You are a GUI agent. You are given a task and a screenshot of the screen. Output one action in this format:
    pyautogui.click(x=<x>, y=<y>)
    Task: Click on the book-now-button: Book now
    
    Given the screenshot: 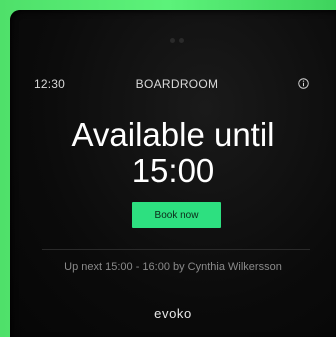 What is the action you would take?
    pyautogui.click(x=176, y=215)
    